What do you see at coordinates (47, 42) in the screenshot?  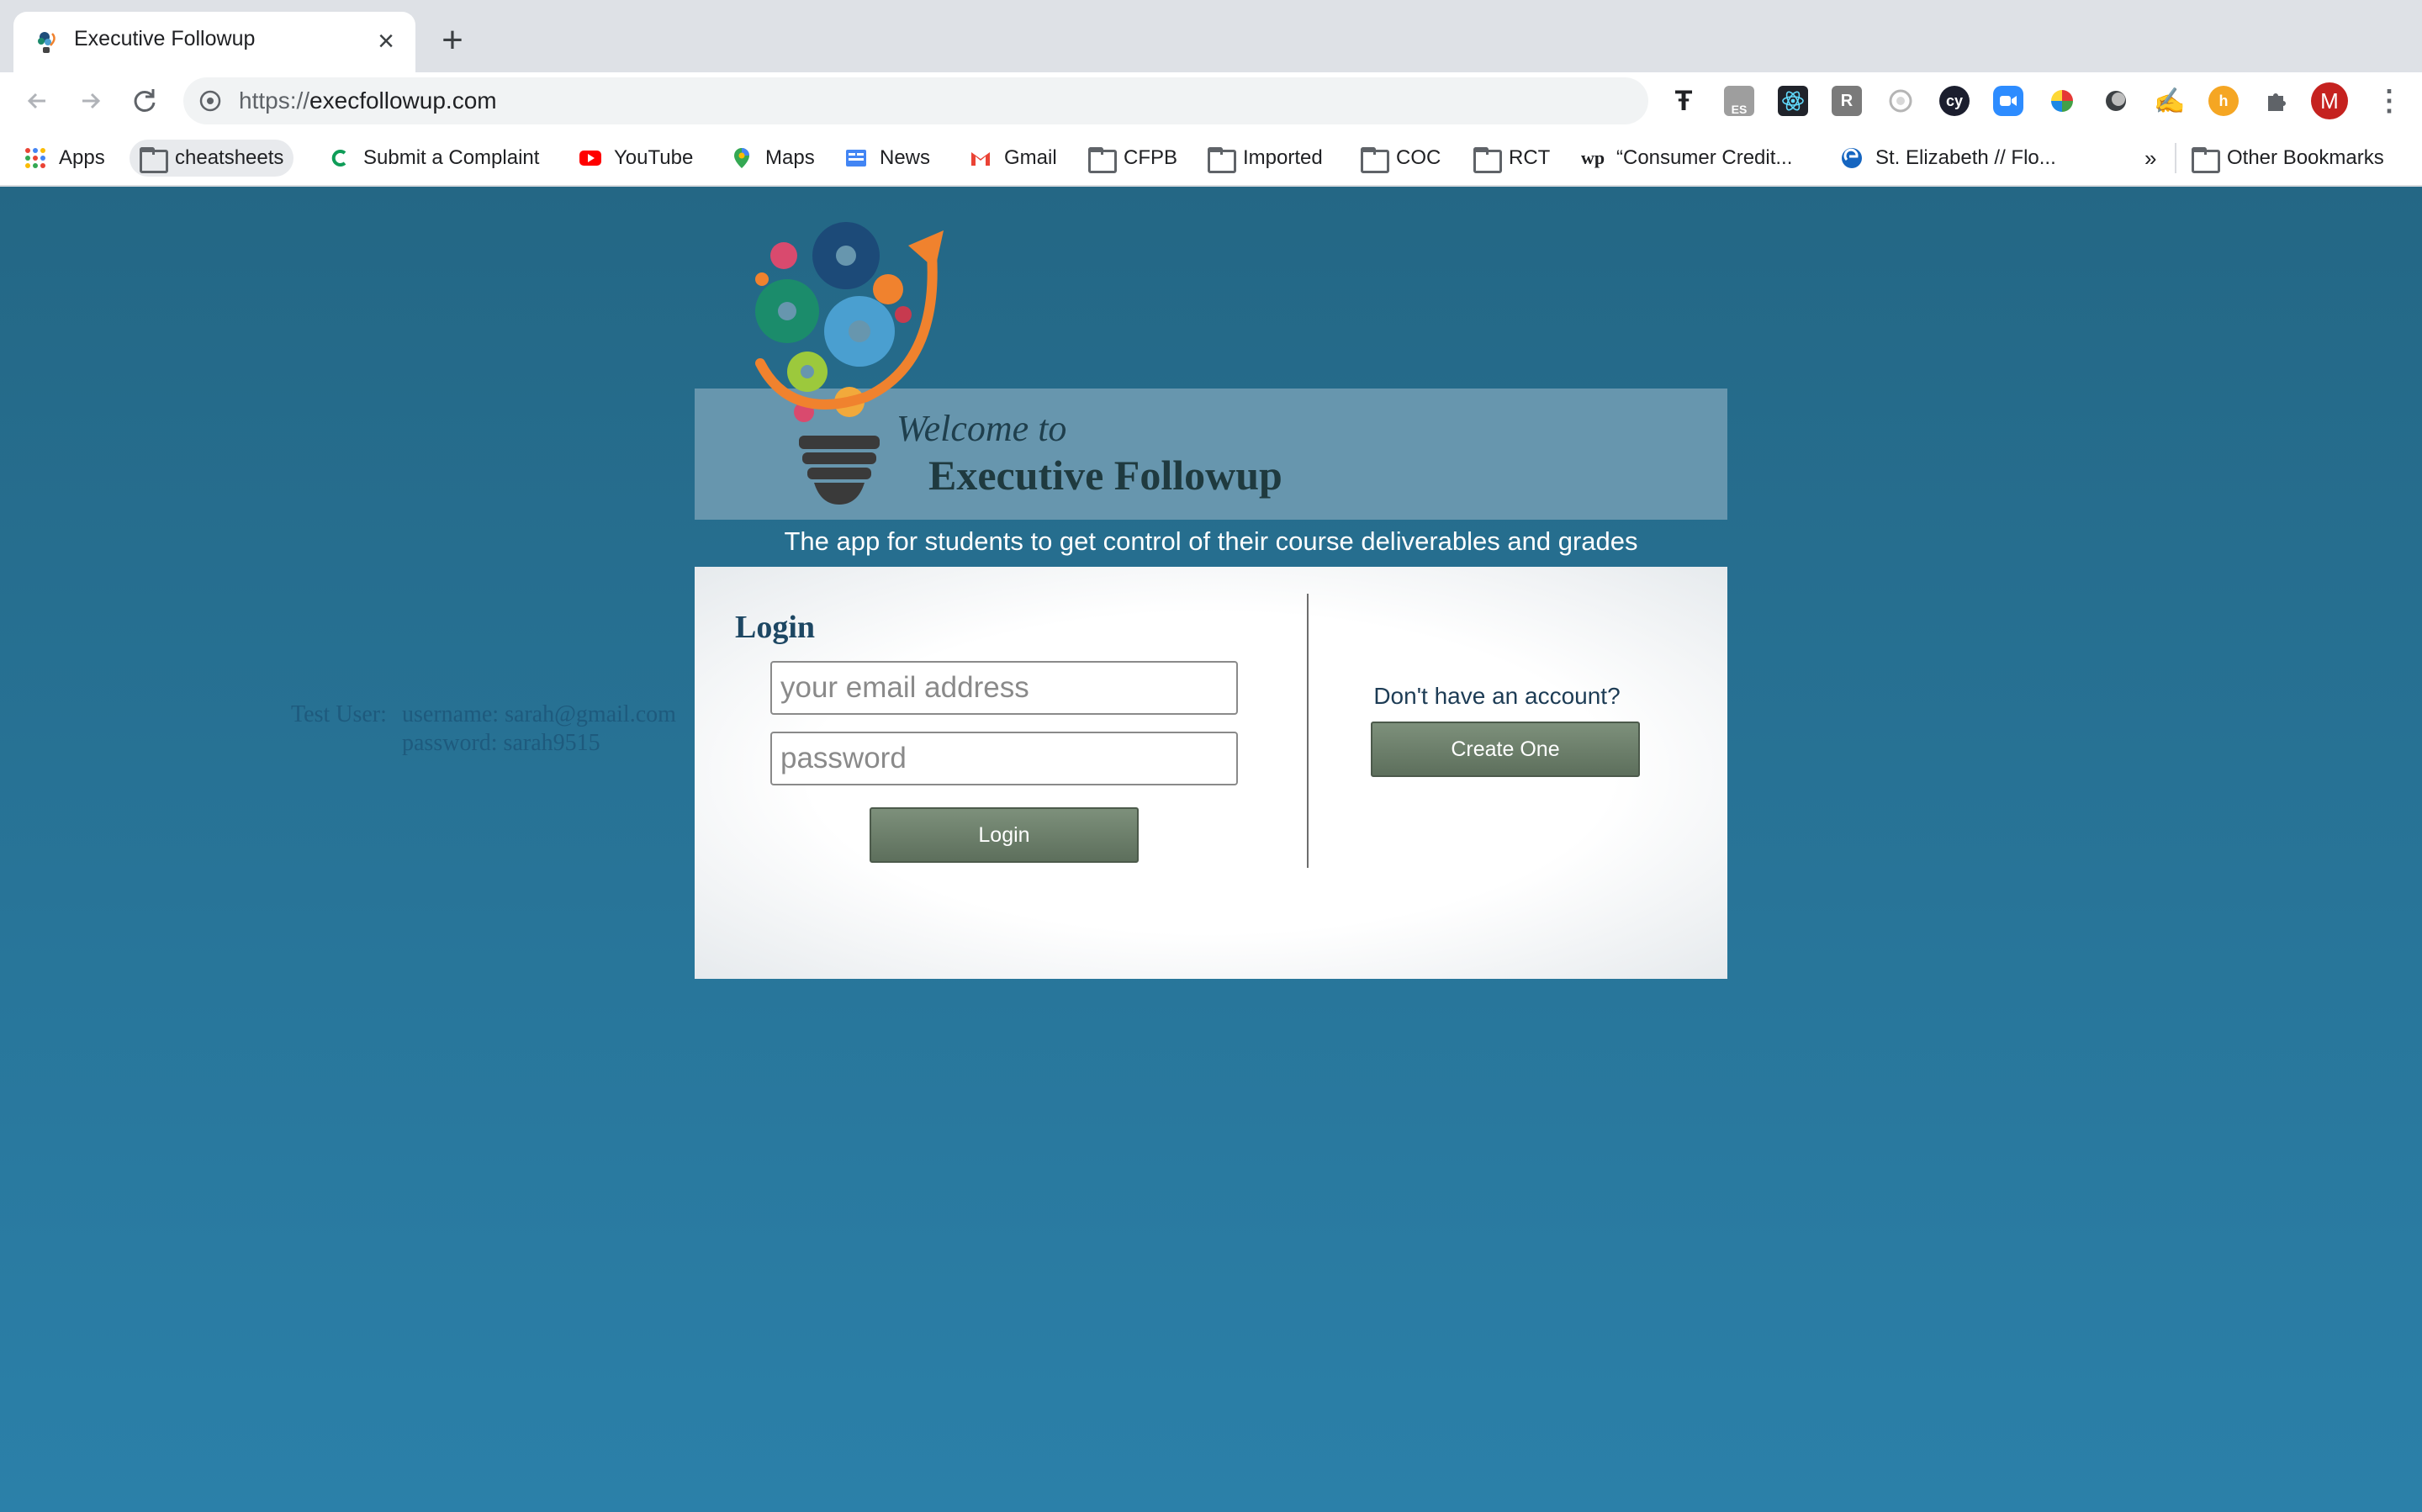 I see `lightbulb-gears-icon` at bounding box center [47, 42].